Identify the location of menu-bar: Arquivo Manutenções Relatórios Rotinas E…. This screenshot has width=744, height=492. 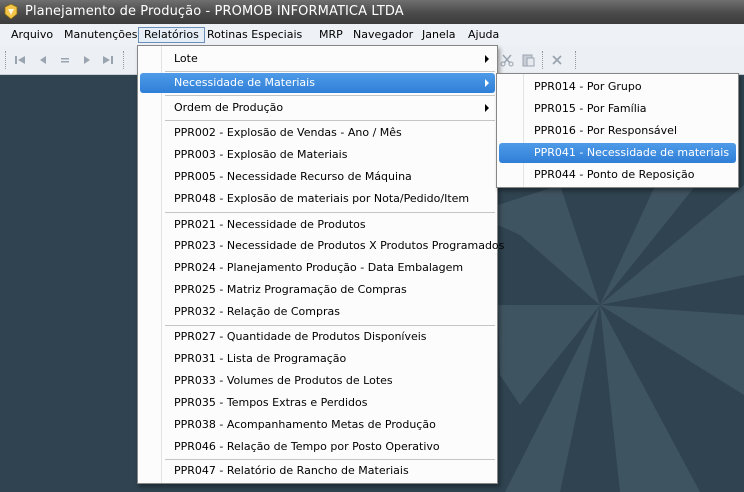
(372, 45).